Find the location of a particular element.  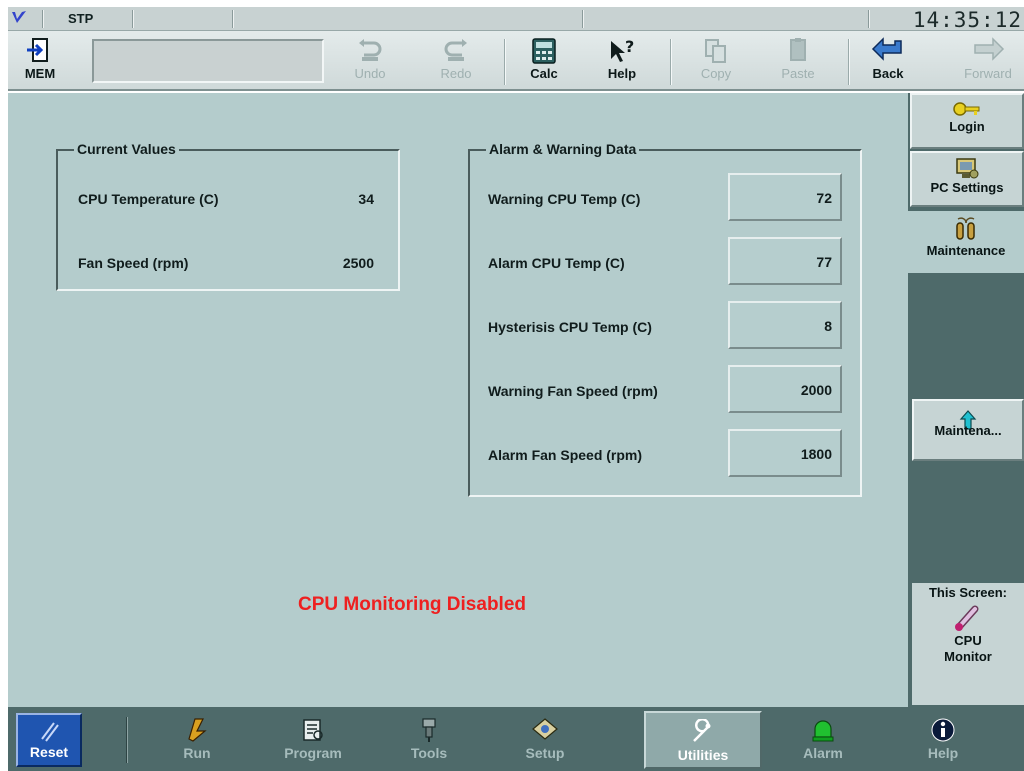

alarm-warning-title: Alarm & Warning Data is located at coordinates (563, 149).